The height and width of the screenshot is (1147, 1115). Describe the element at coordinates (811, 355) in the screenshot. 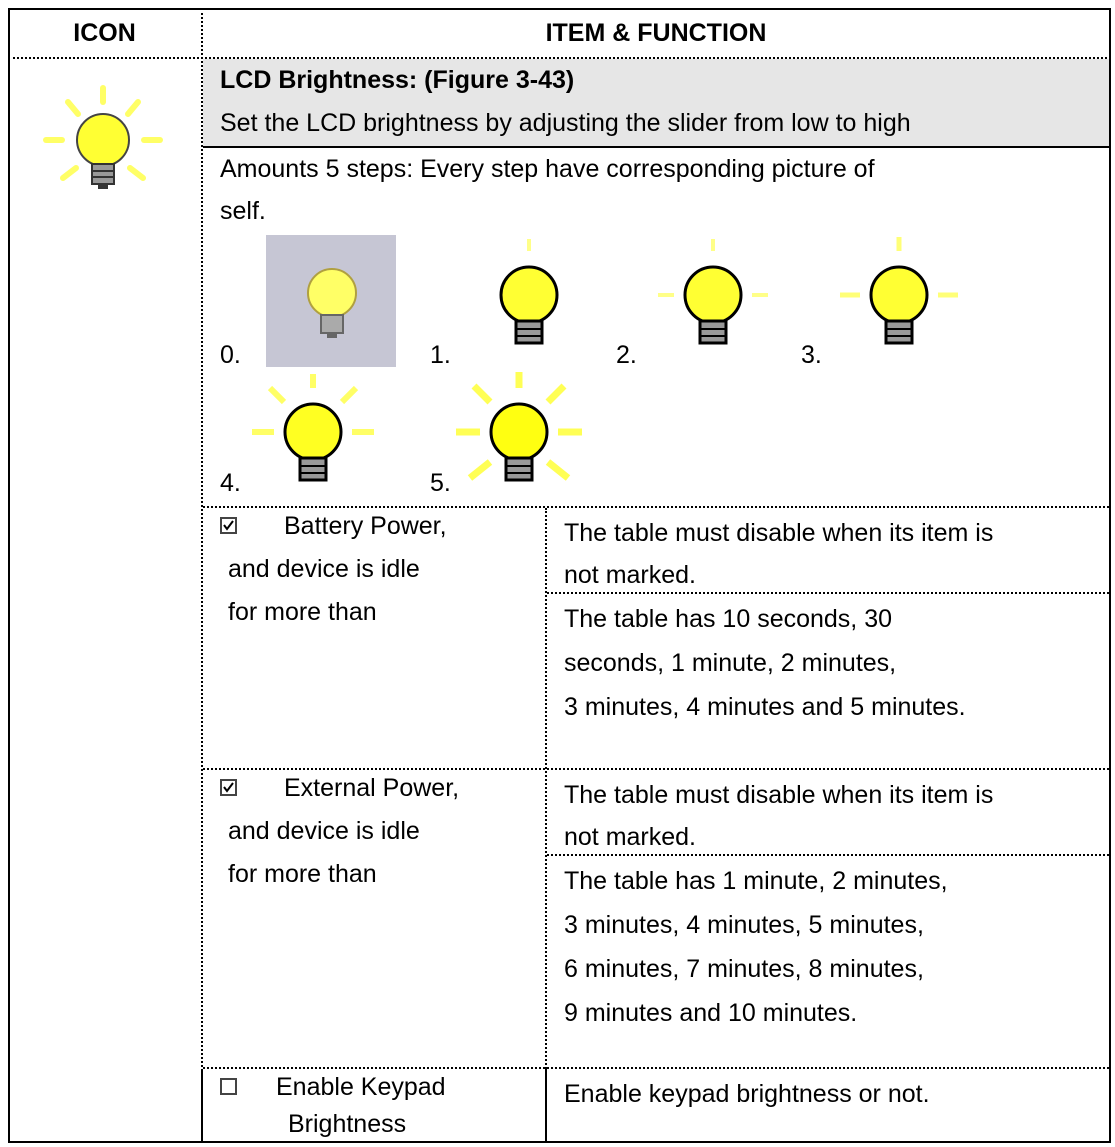

I see `step-label-3: 3.` at that location.